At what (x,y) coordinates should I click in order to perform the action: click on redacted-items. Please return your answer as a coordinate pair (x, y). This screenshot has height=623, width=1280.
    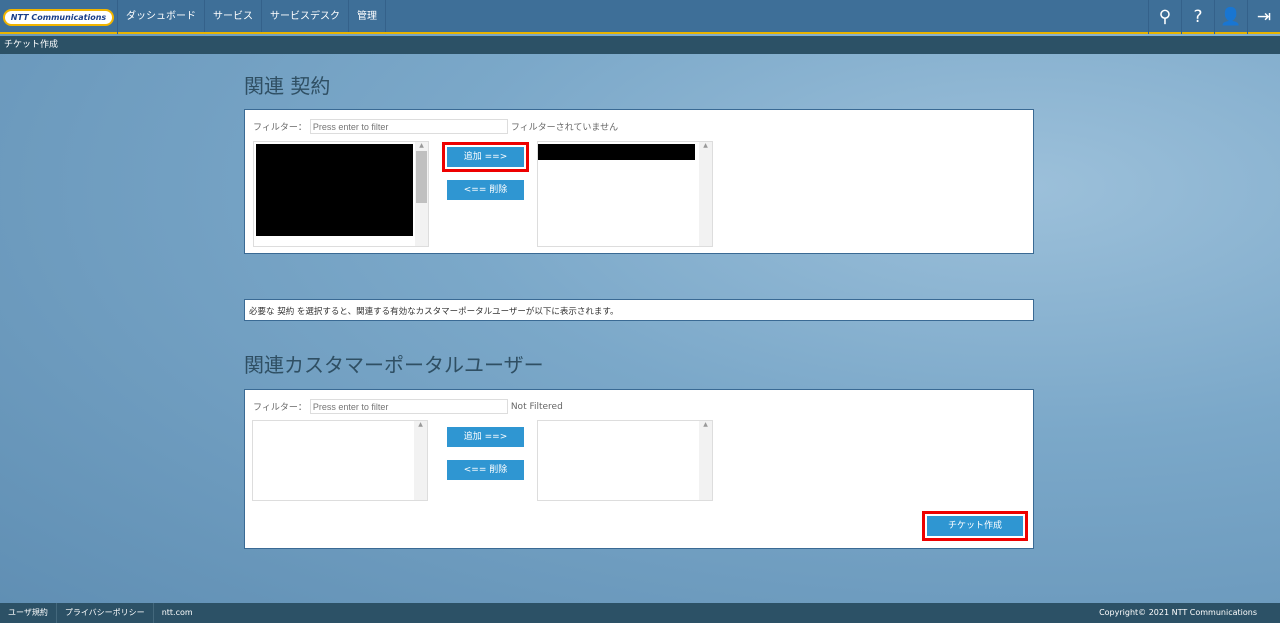
    Looking at the image, I should click on (334, 190).